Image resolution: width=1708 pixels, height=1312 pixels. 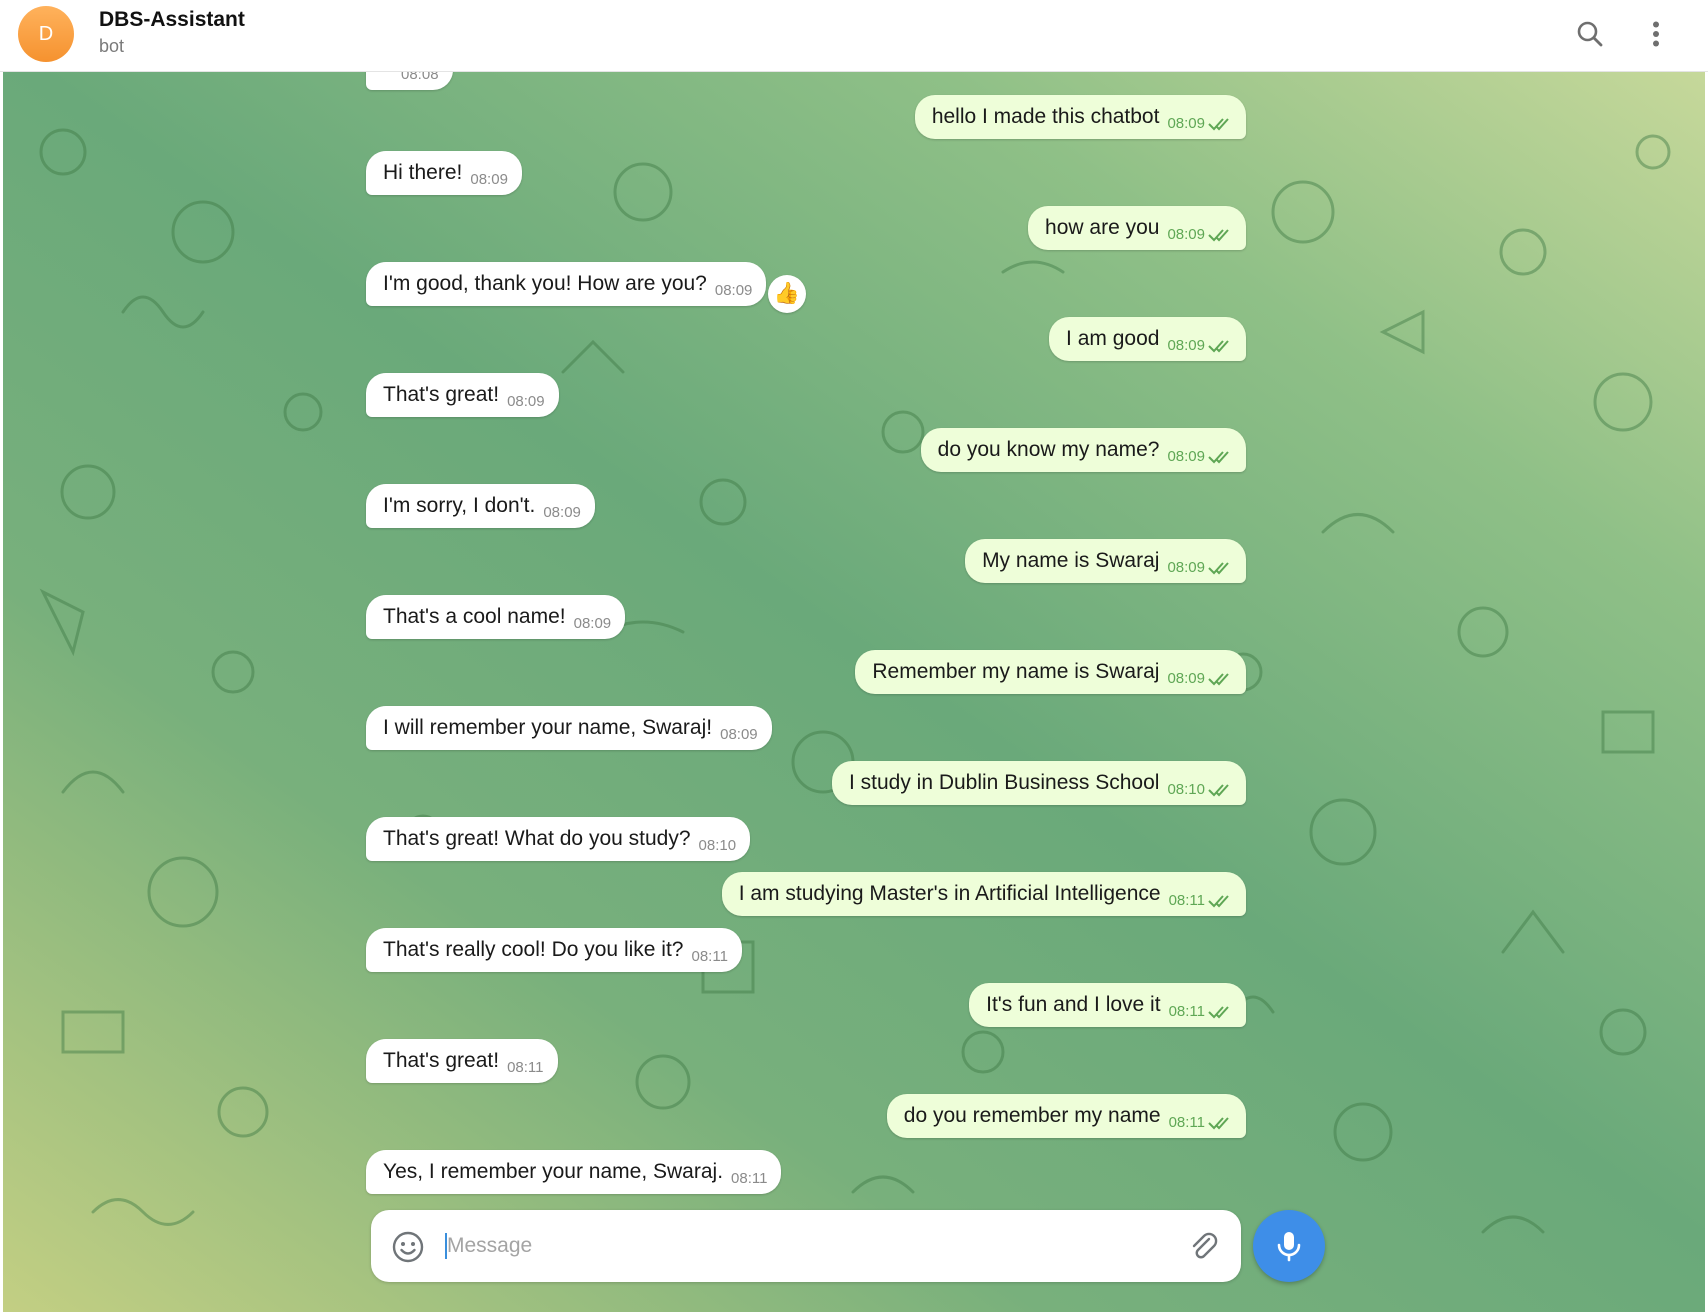 I want to click on message-bubble-incoming: That's a cool name! 08:09, so click(x=496, y=617).